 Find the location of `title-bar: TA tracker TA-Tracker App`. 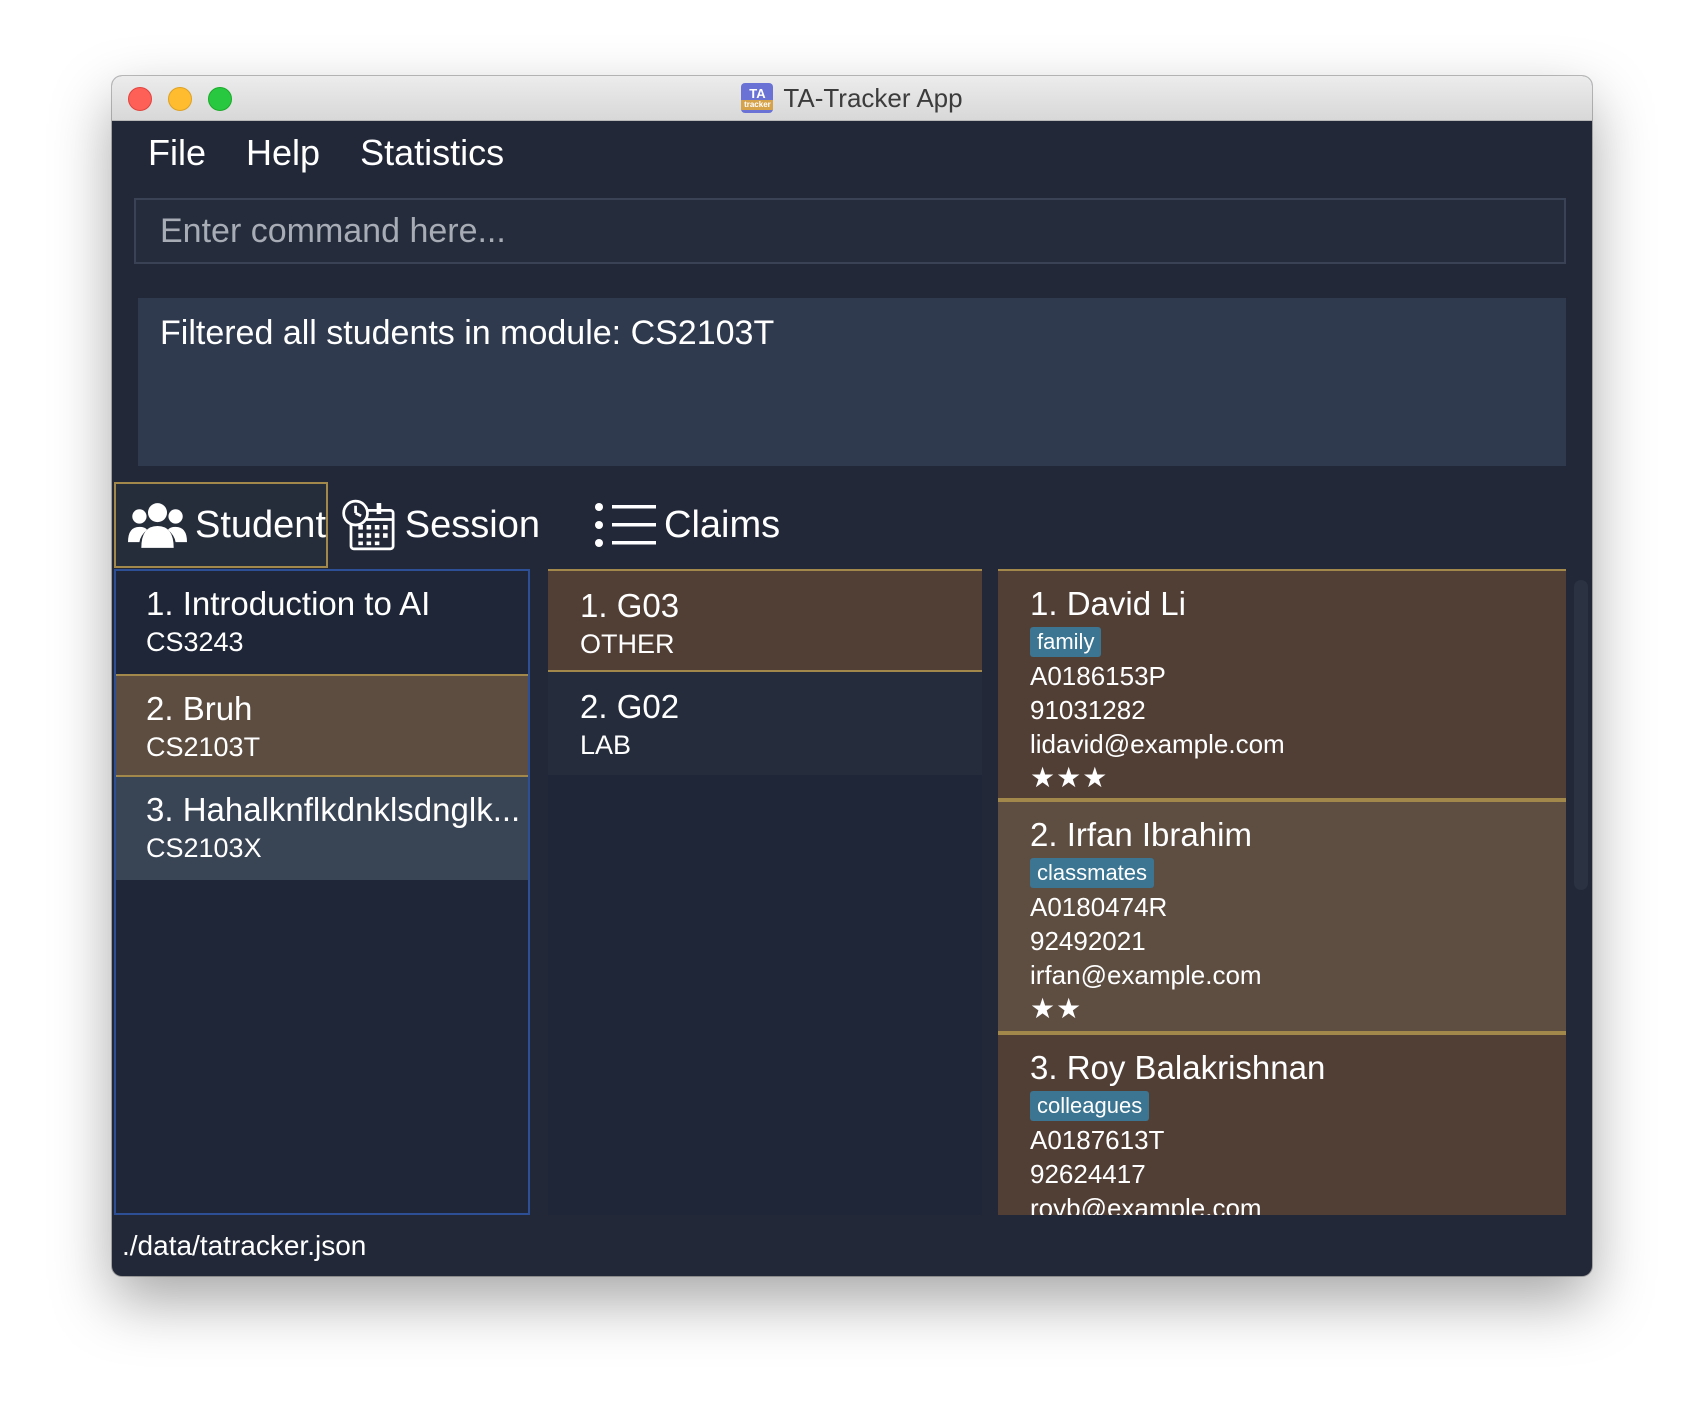

title-bar: TA tracker TA-Tracker App is located at coordinates (852, 98).